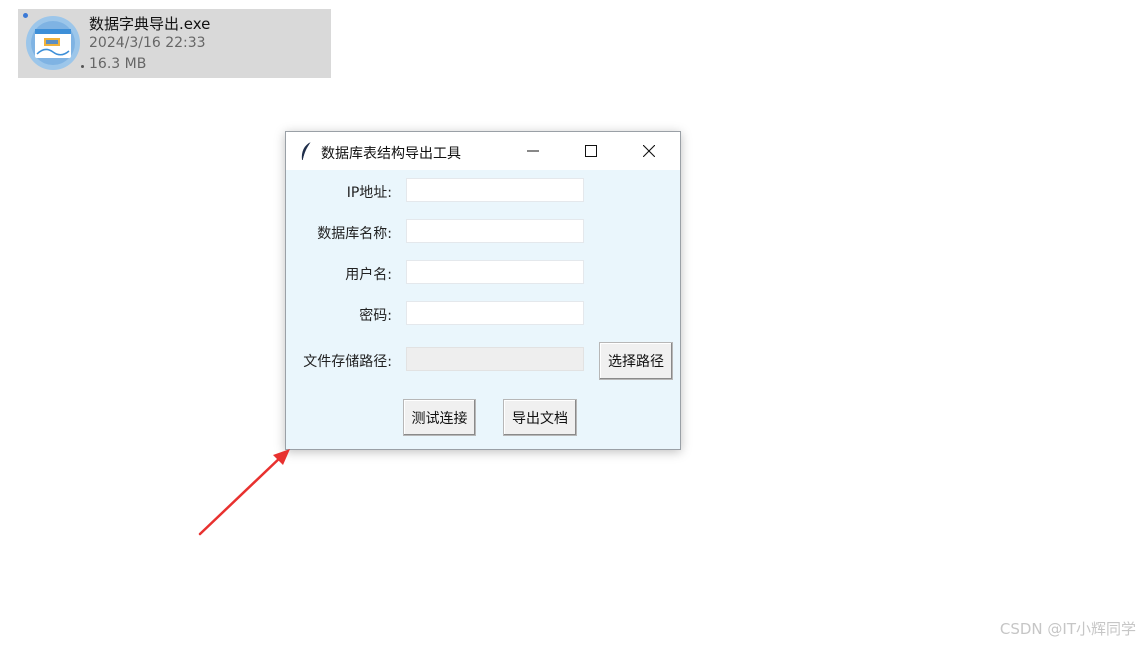  I want to click on exe-file-icon, so click(53, 43).